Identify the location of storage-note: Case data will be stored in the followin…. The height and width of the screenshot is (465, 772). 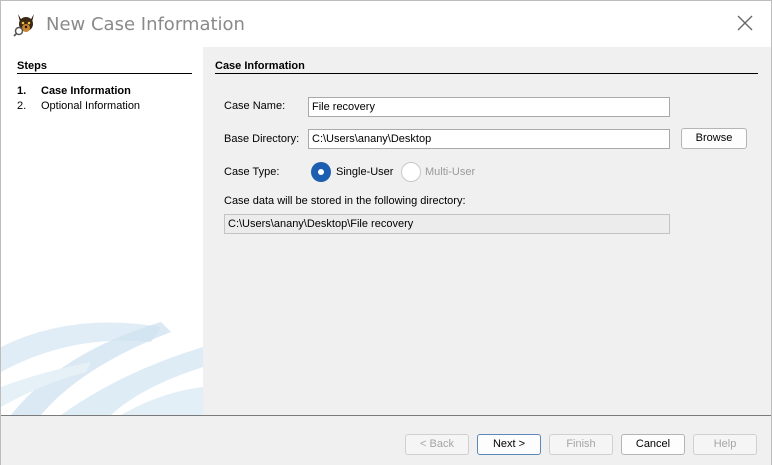
(345, 201).